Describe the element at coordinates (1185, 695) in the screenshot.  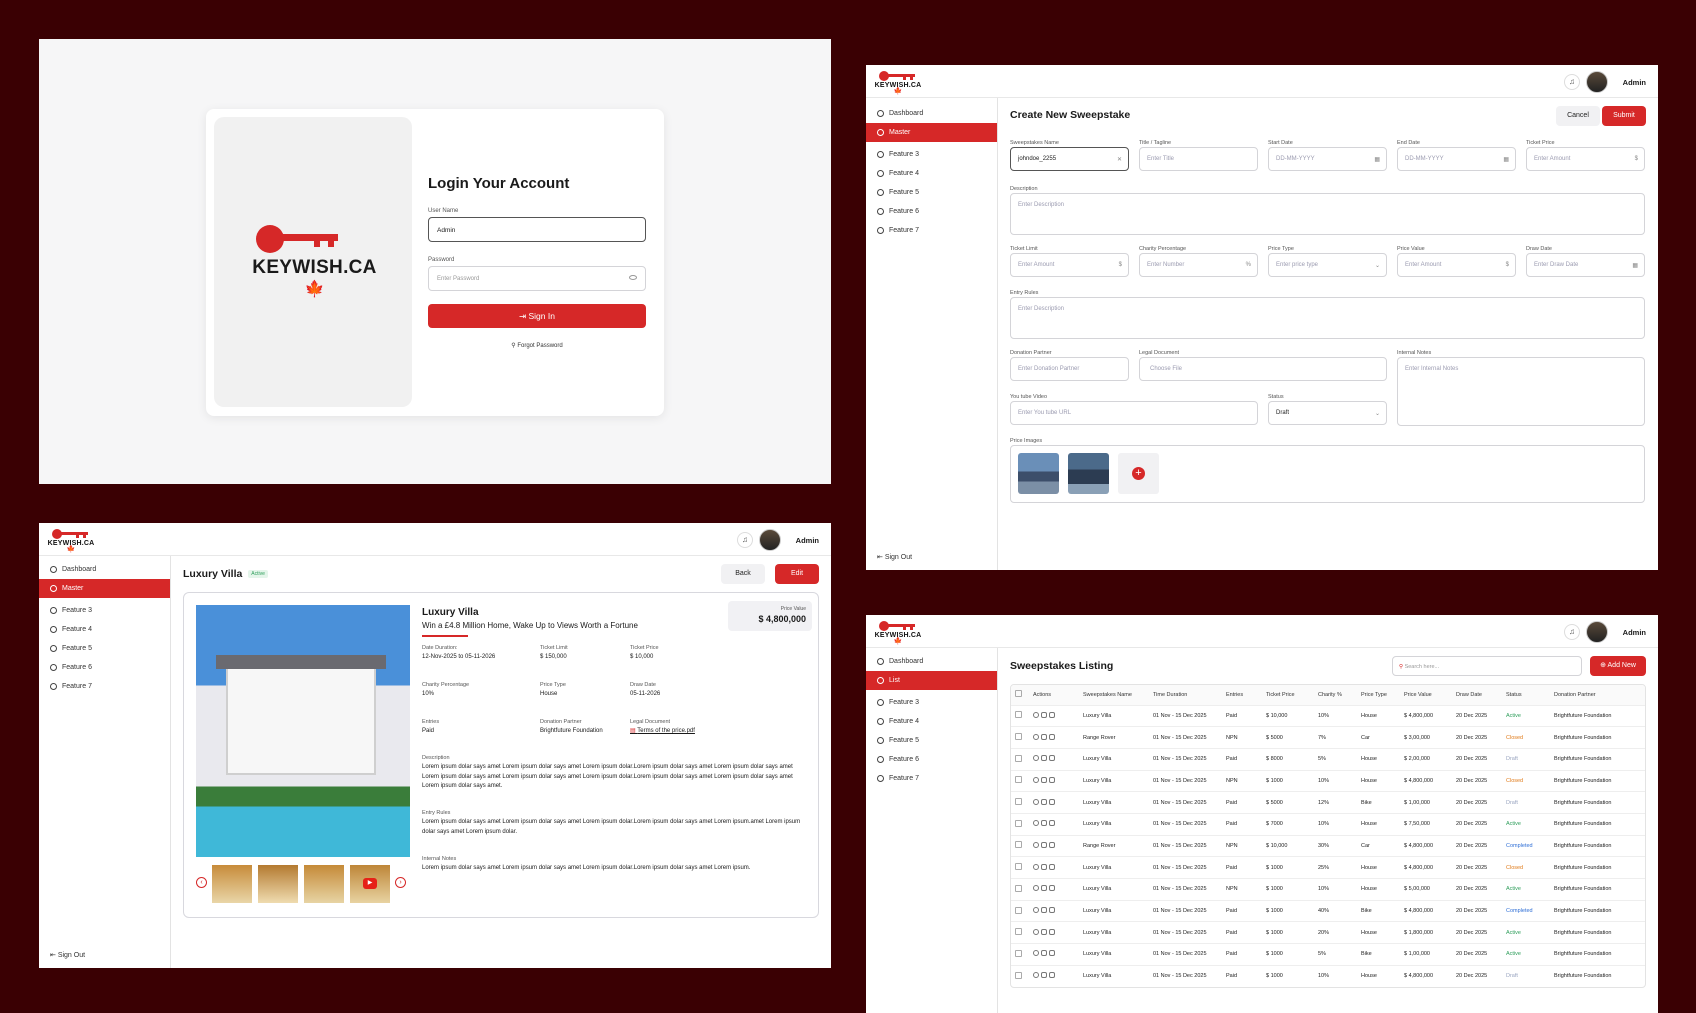
I see `col-duration: Time Duration` at that location.